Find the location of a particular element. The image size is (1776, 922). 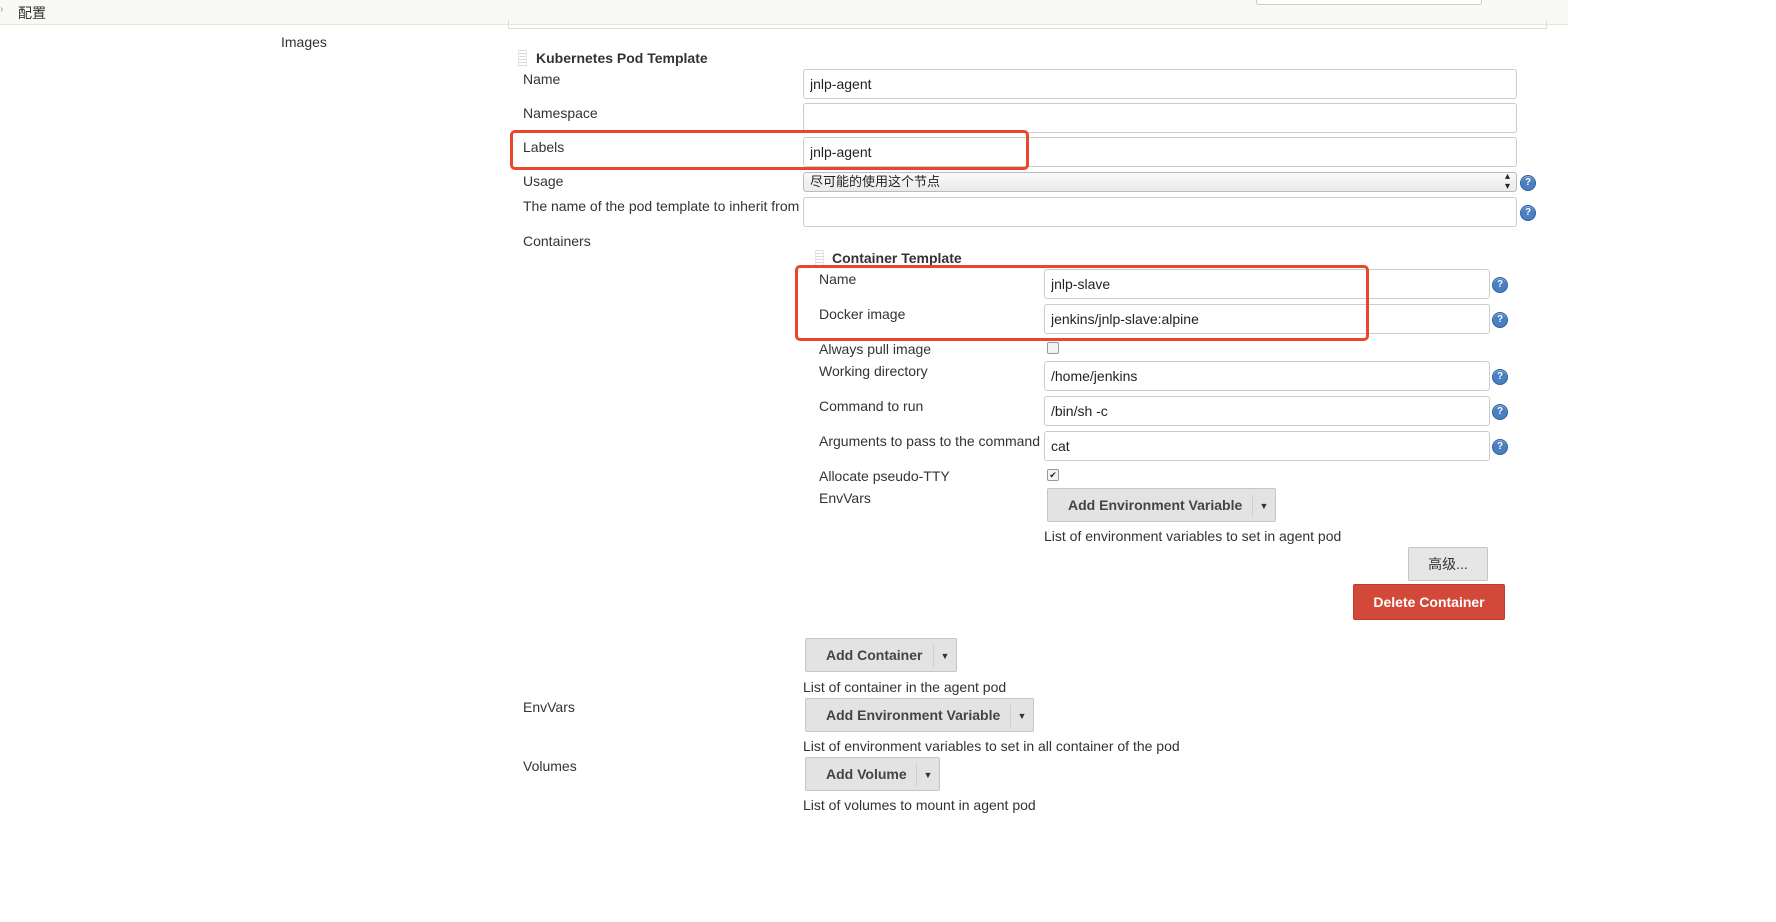

always-pull-label: Always pull image is located at coordinates (875, 349).